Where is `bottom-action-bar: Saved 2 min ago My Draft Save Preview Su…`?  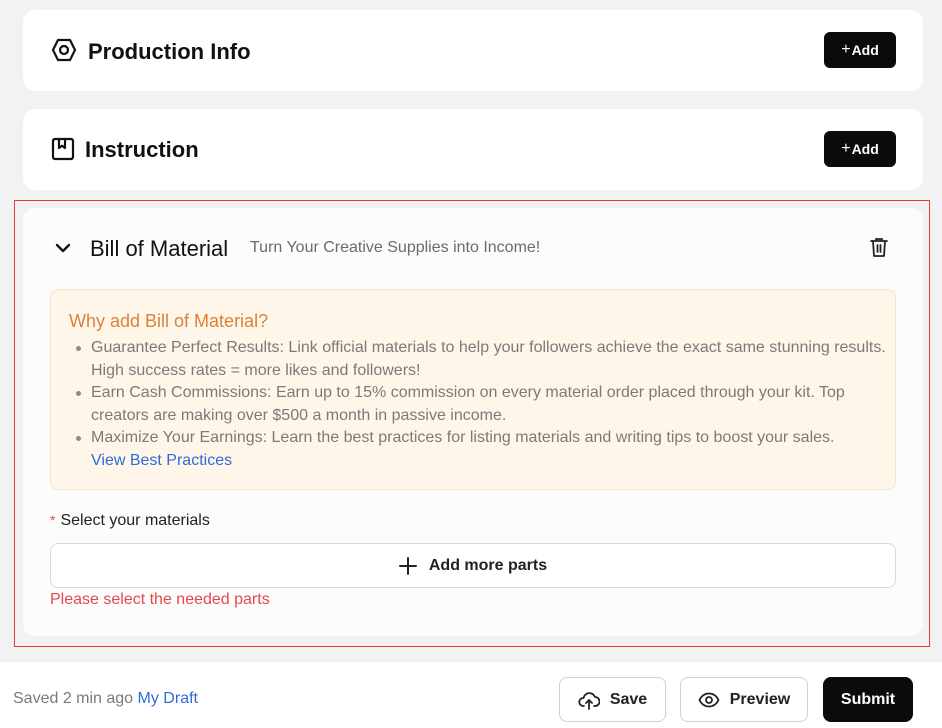 bottom-action-bar: Saved 2 min ago My Draft Save Preview Su… is located at coordinates (471, 695).